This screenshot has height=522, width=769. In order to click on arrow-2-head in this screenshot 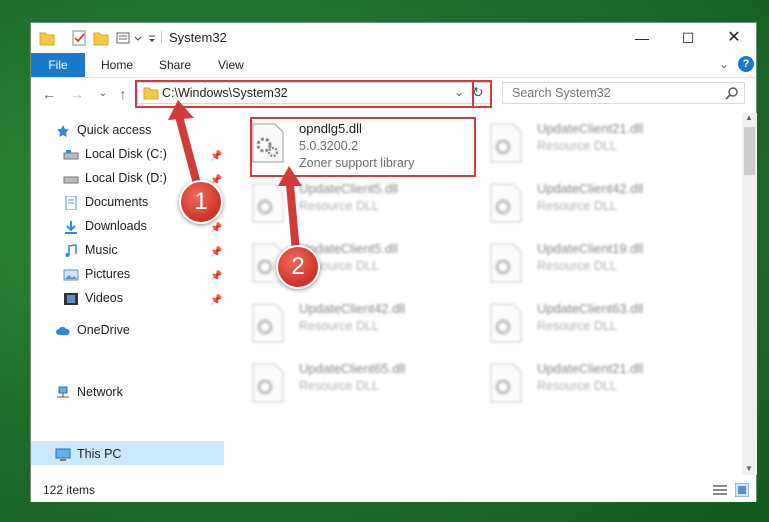, I will do `click(290, 176)`.